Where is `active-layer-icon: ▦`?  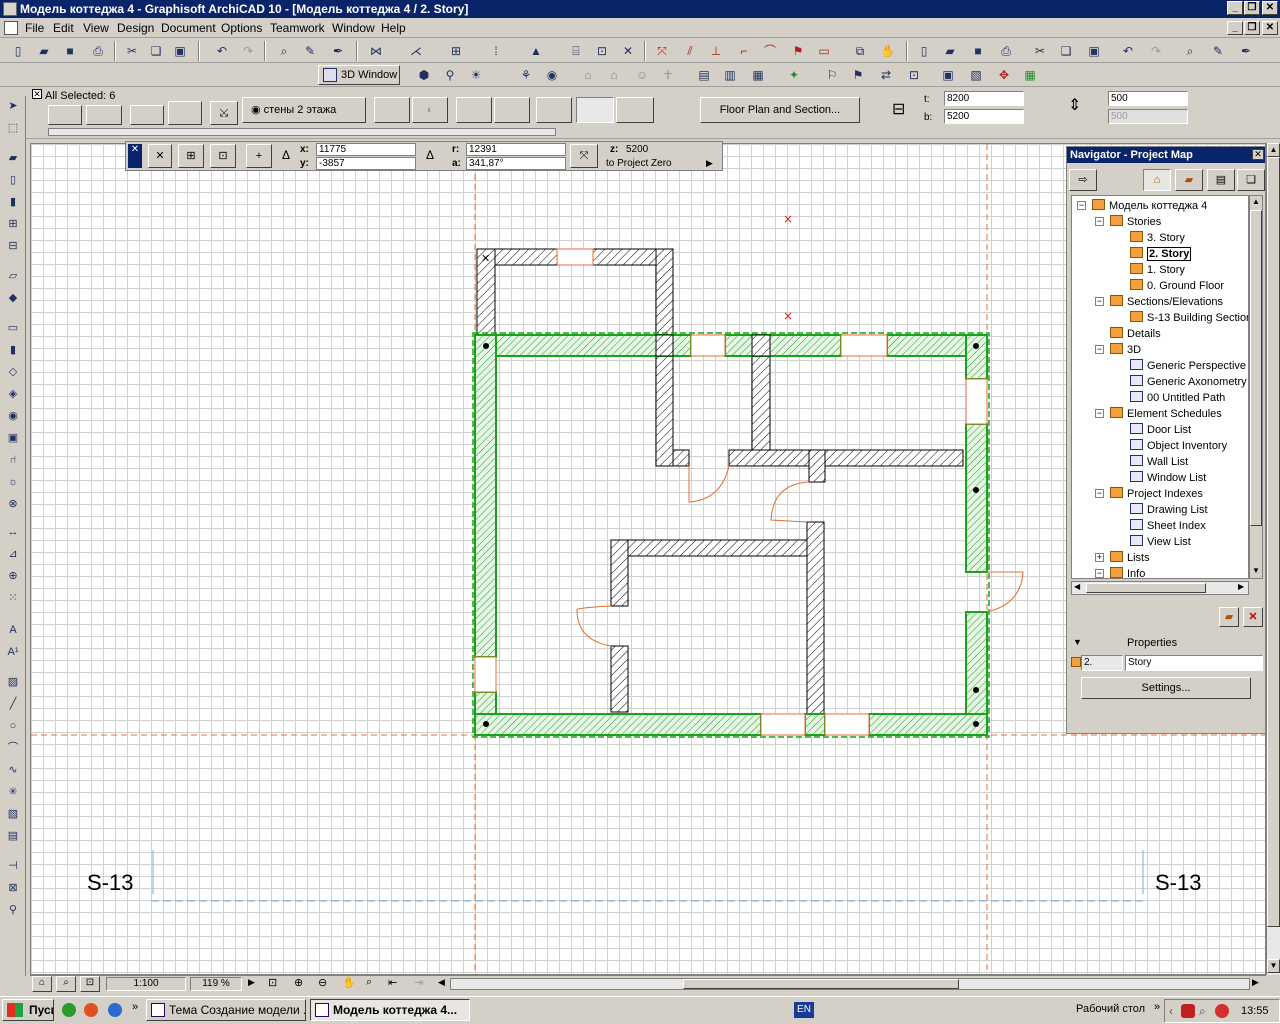
active-layer-icon: ▦ is located at coordinates (758, 75).